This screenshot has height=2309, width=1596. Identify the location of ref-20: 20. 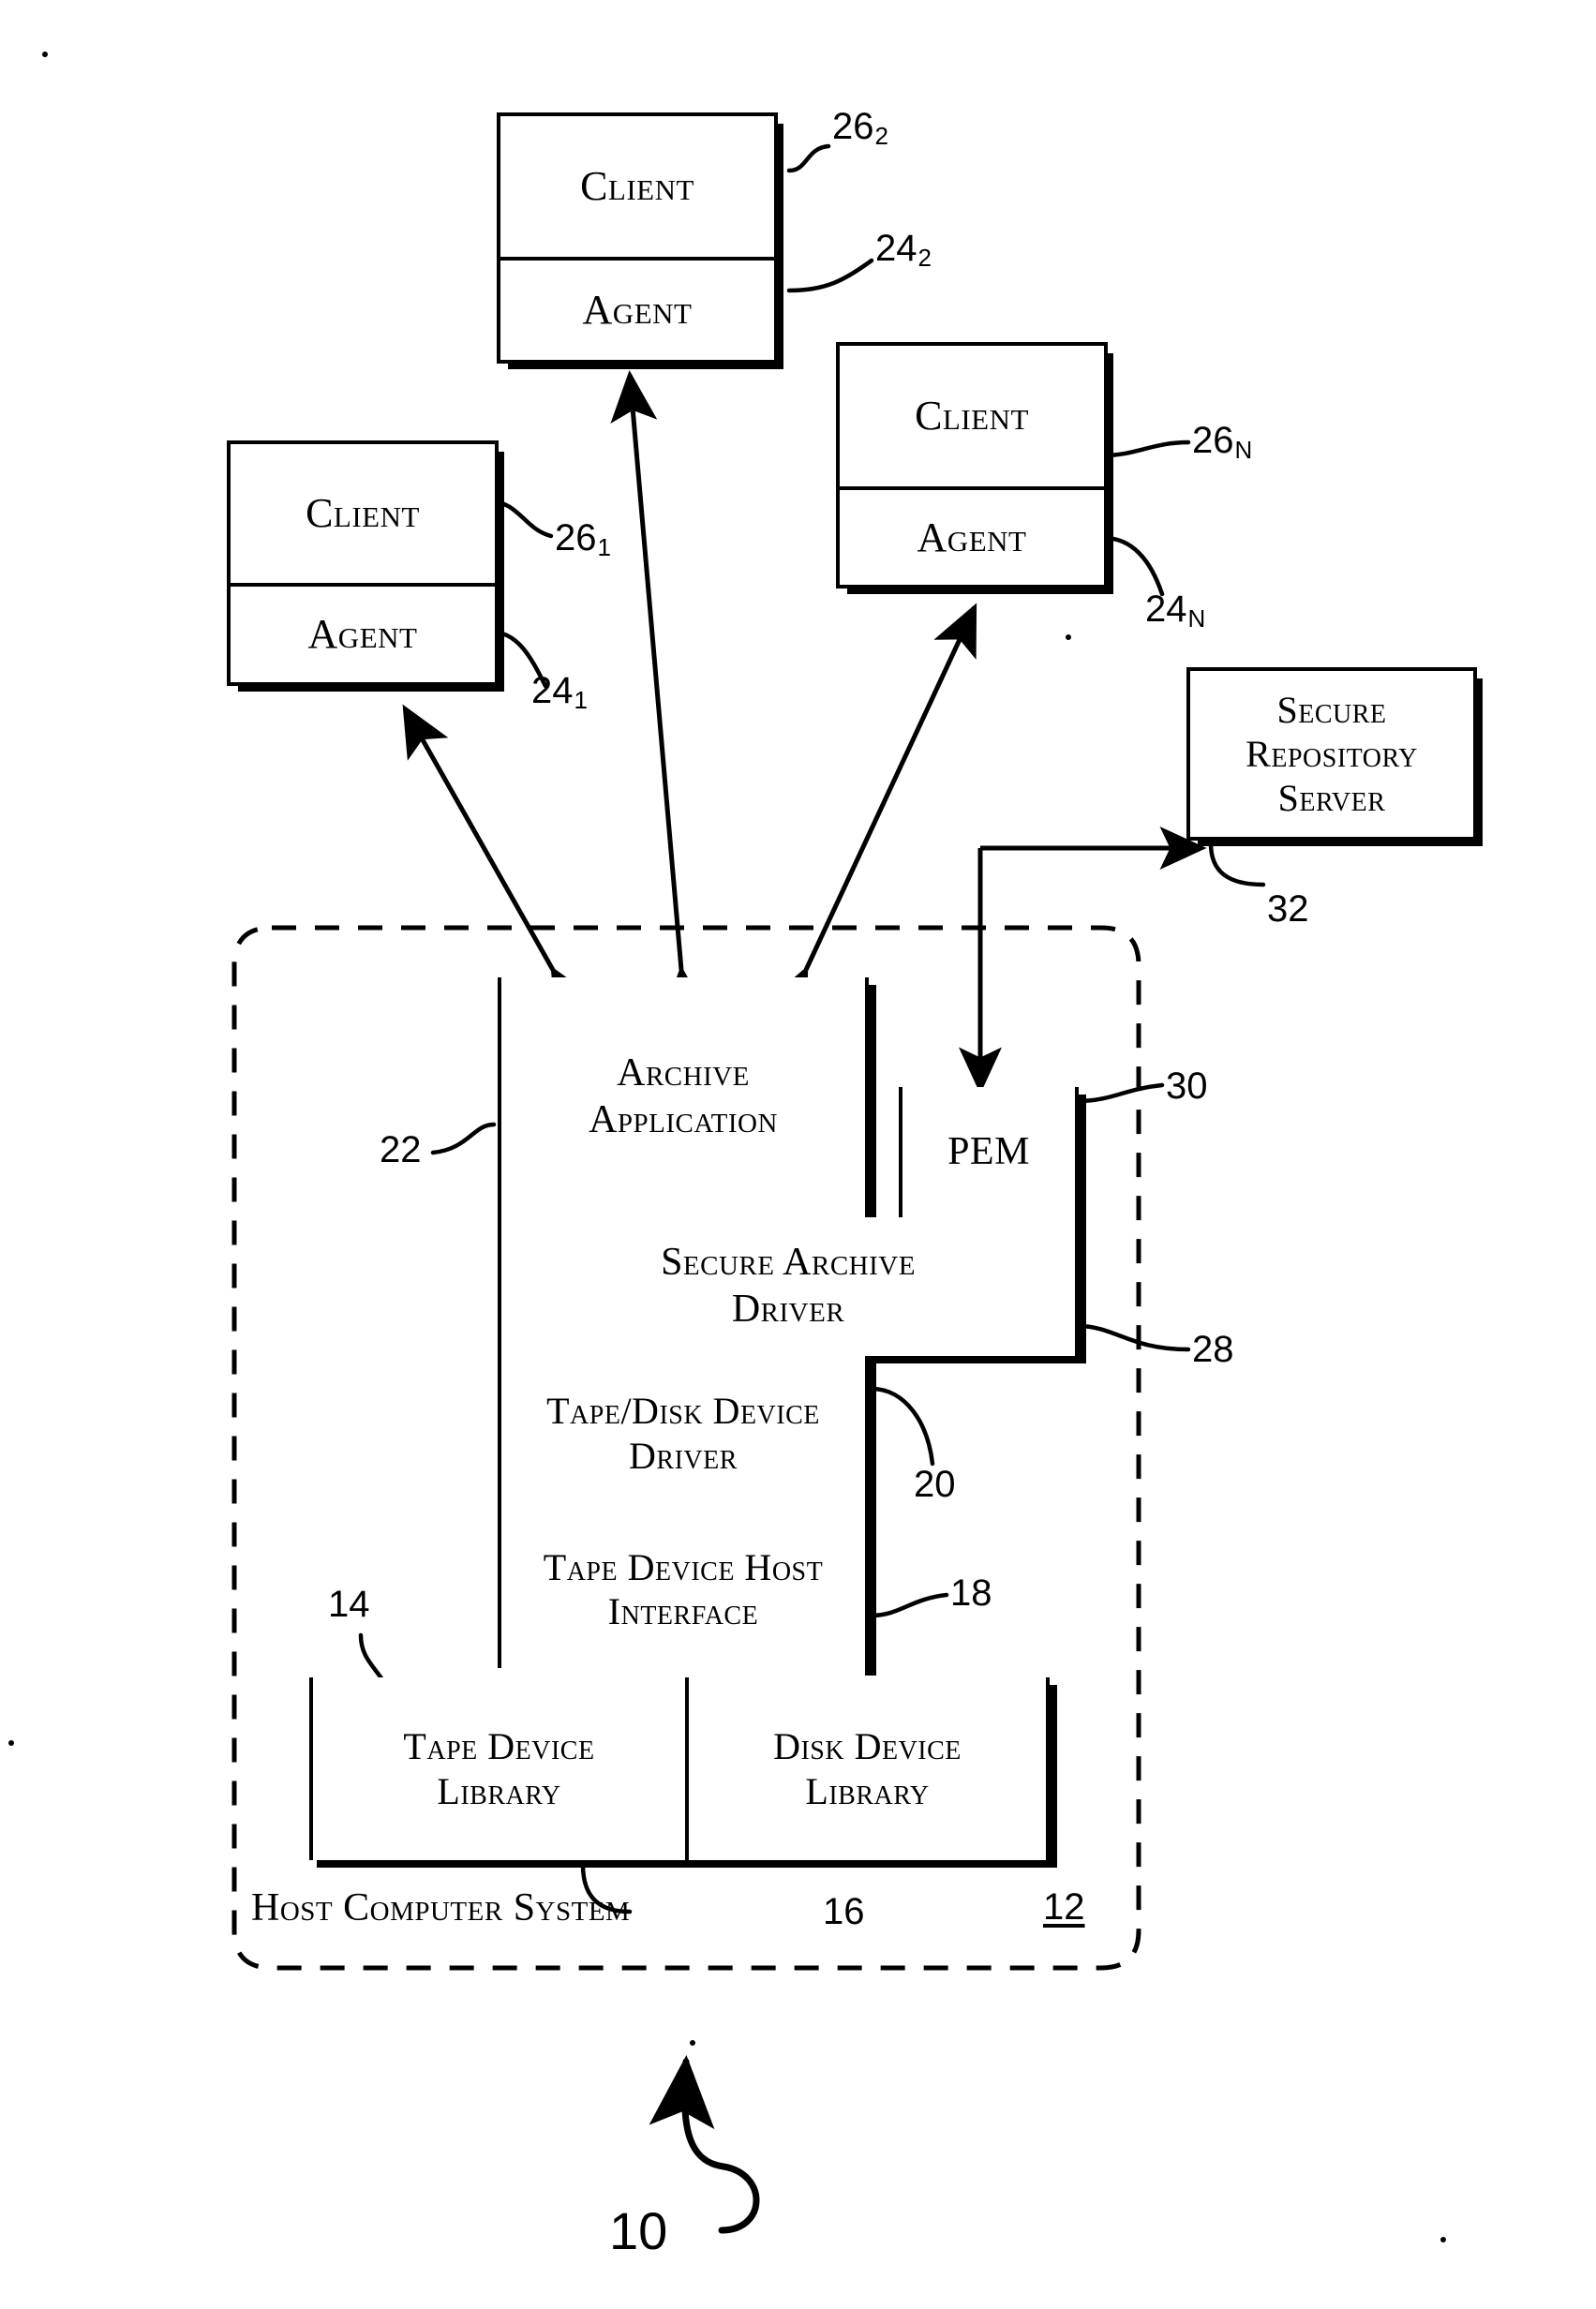
(935, 1484).